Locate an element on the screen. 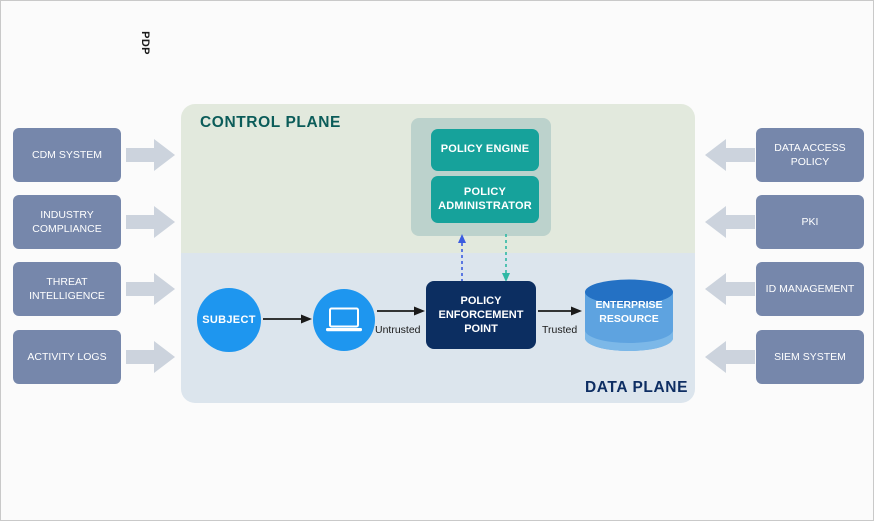 The height and width of the screenshot is (521, 874). policy-administrator-box: POLICY ADMINISTRATOR is located at coordinates (485, 199).